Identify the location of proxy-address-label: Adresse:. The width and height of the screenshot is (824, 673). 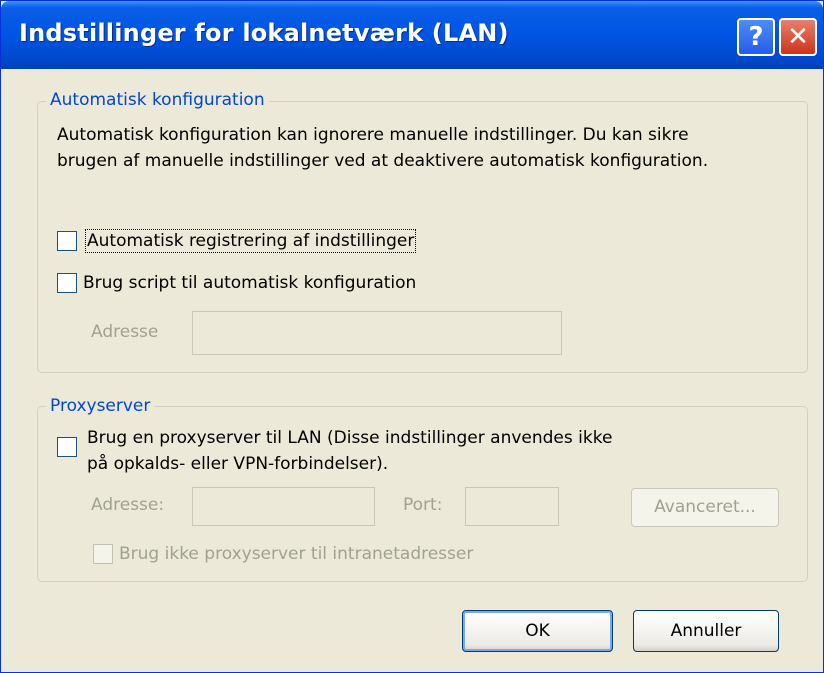
(128, 505).